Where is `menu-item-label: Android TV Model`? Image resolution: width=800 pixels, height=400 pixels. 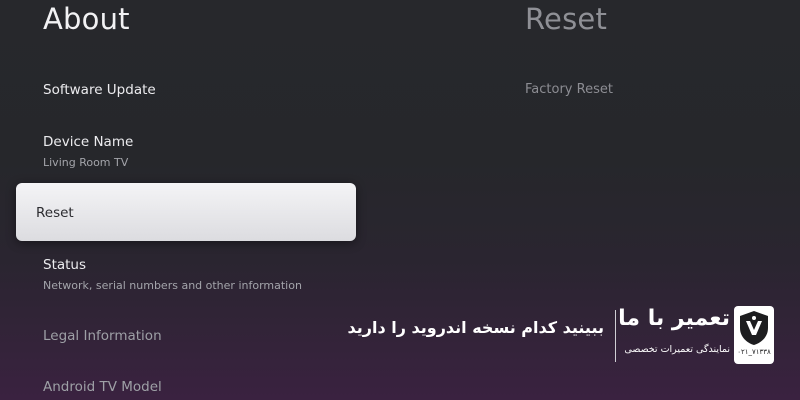
menu-item-label: Android TV Model is located at coordinates (102, 387).